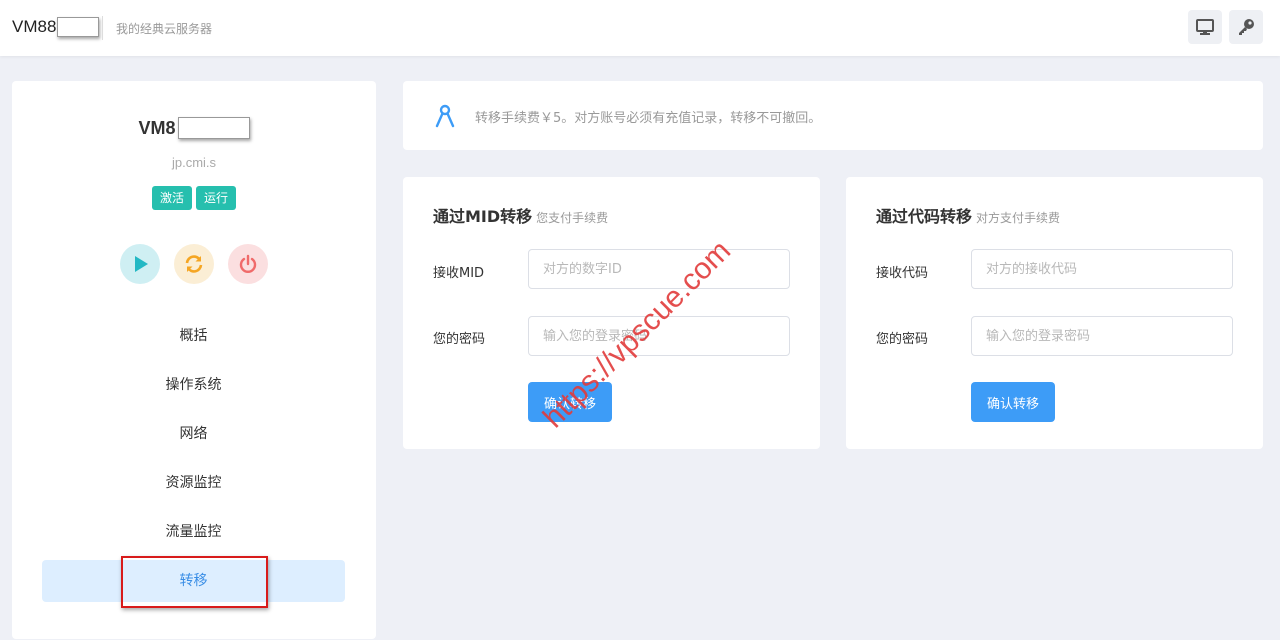 This screenshot has width=1280, height=640. What do you see at coordinates (902, 273) in the screenshot?
I see `receive-code-label: 接收代码` at bounding box center [902, 273].